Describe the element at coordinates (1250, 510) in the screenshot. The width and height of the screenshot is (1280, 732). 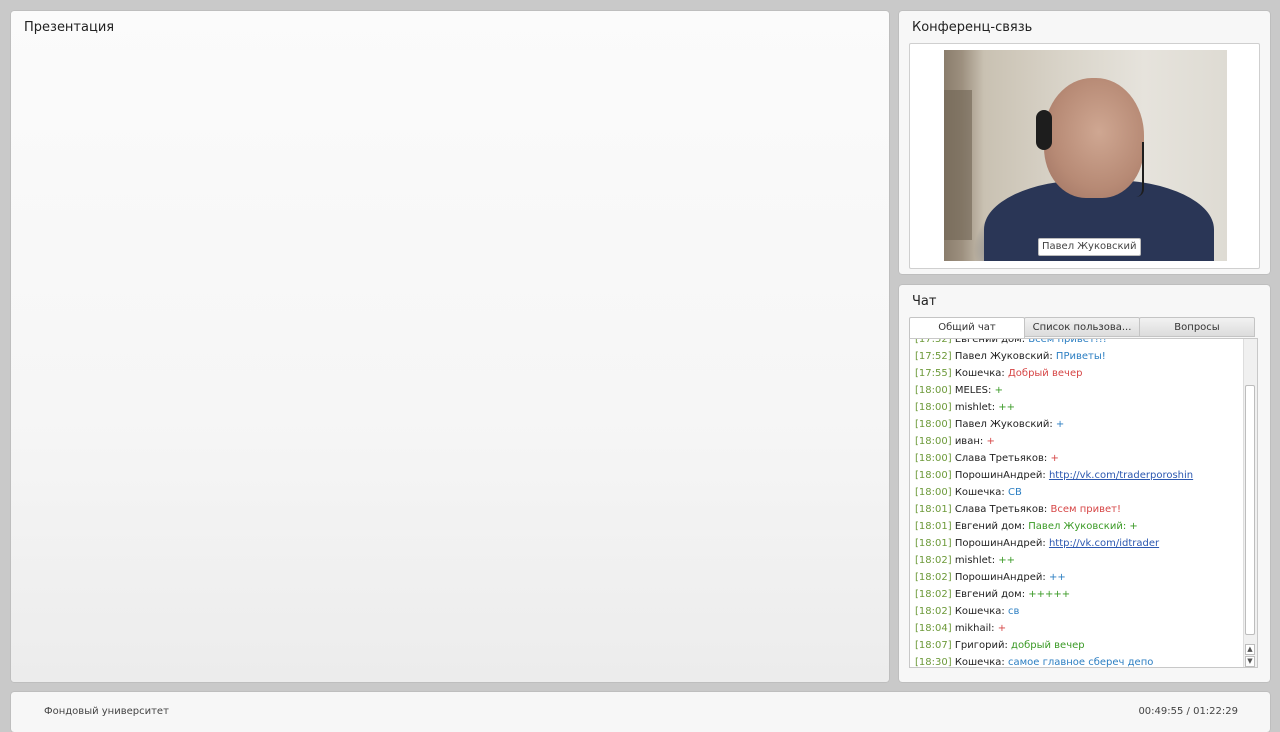
I see `scroll-thumb` at that location.